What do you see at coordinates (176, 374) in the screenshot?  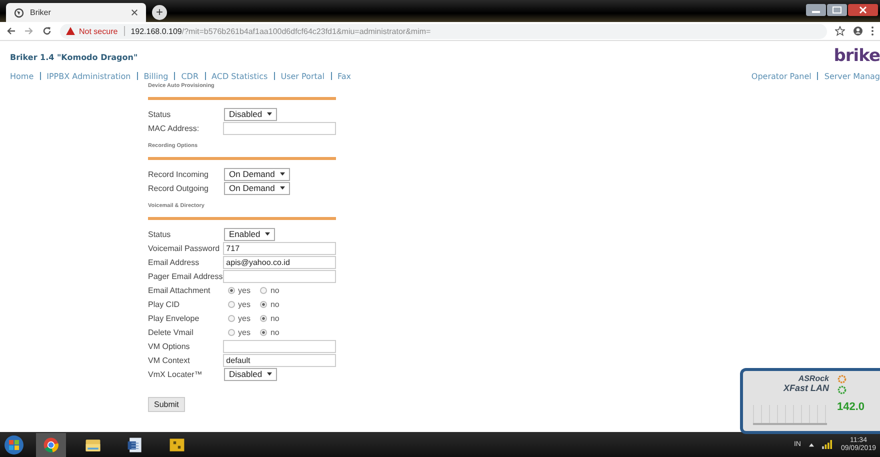 I see `field-label: VmX Locater™` at bounding box center [176, 374].